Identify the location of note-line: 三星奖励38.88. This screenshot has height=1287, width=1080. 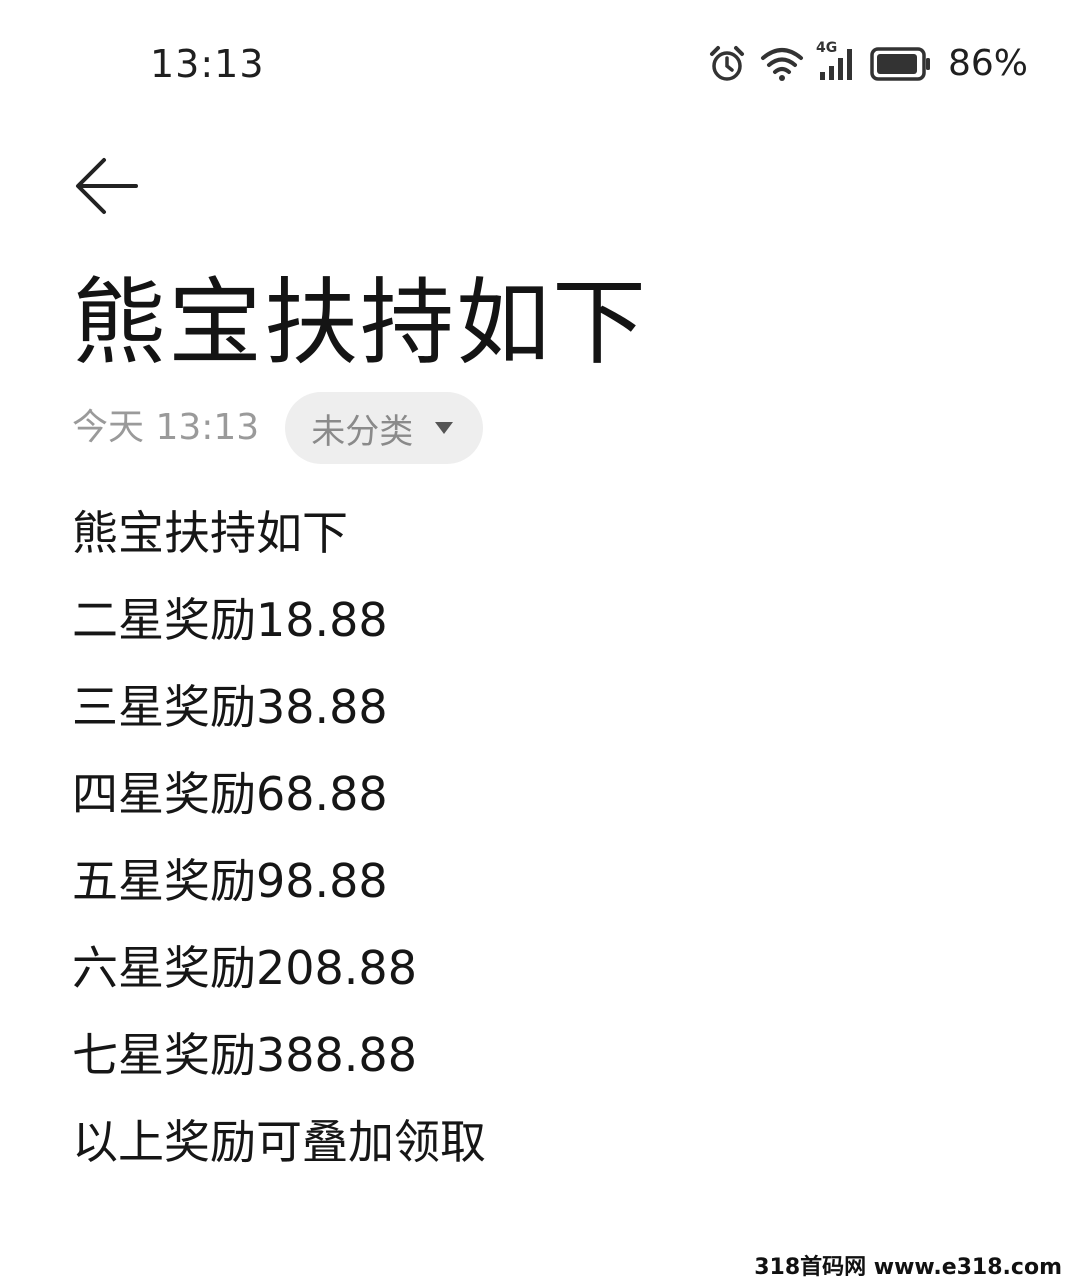
(230, 707).